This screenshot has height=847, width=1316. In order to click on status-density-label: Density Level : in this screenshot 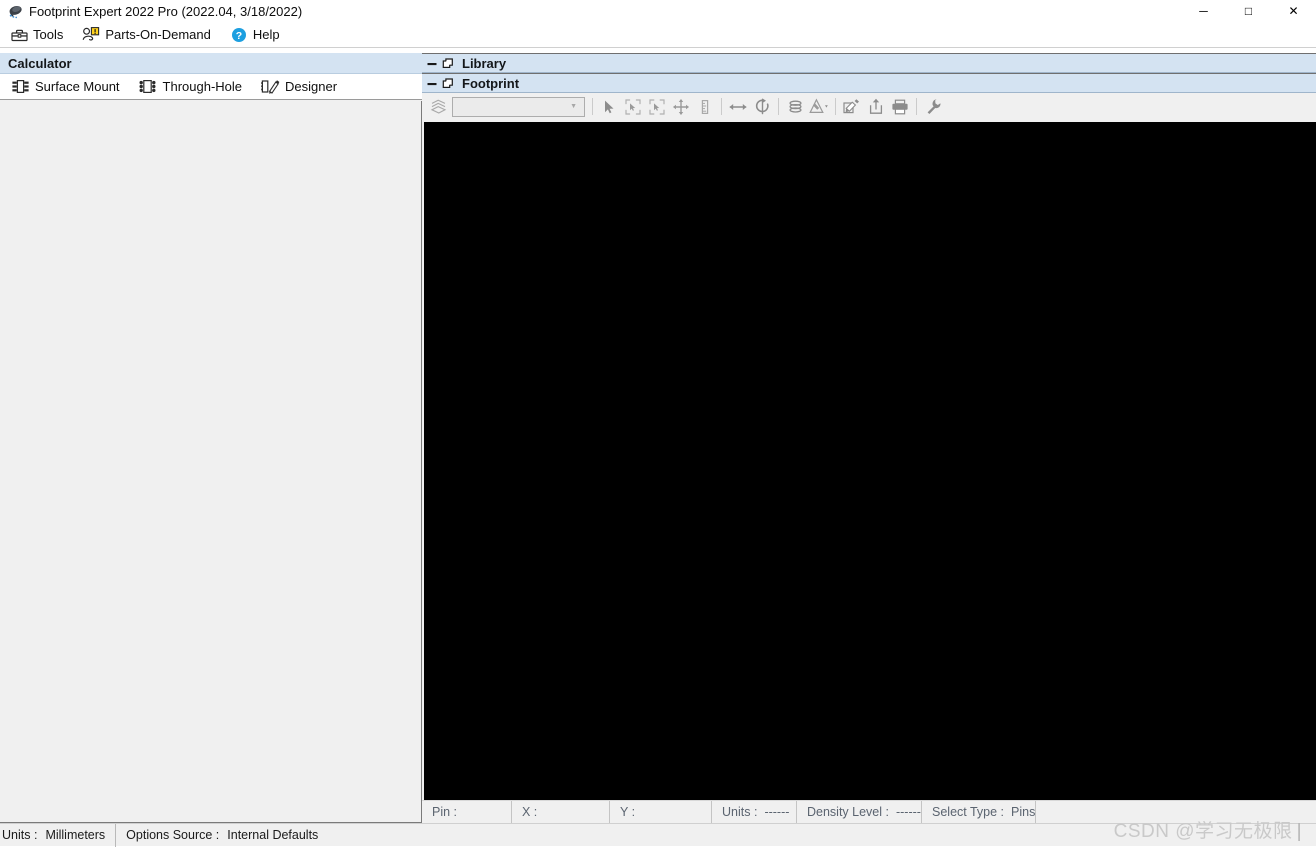, I will do `click(848, 812)`.